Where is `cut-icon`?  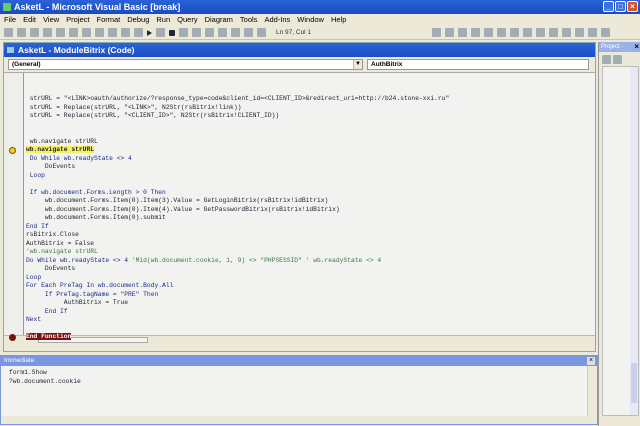 cut-icon is located at coordinates (73, 32).